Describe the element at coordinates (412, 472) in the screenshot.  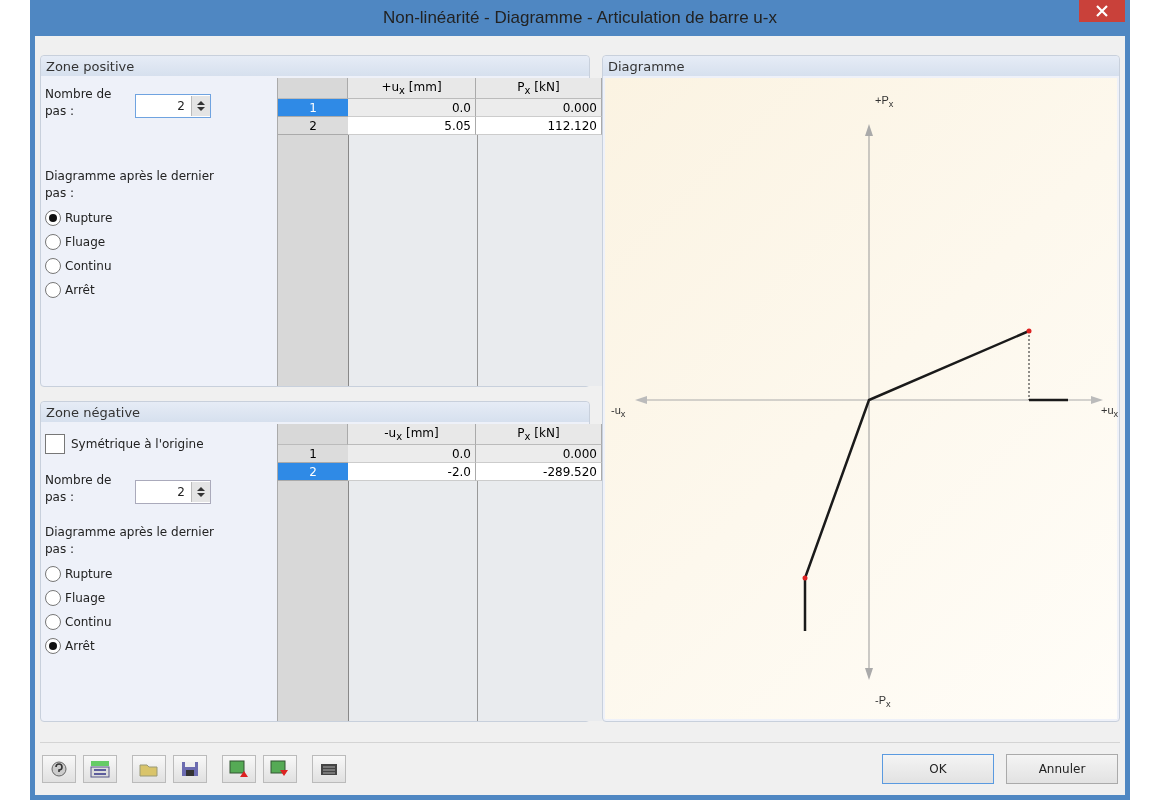
I see `table-cell: -2.0` at that location.